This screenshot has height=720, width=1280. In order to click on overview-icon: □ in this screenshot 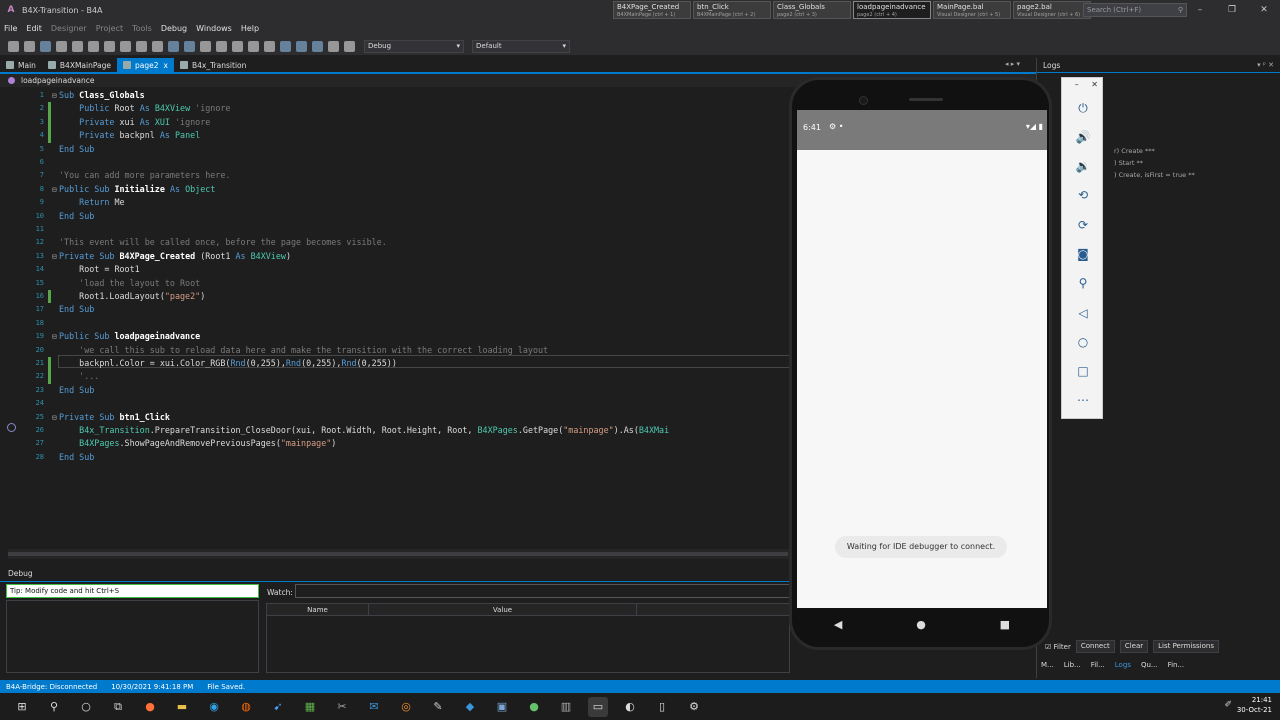, I will do `click(1083, 371)`.